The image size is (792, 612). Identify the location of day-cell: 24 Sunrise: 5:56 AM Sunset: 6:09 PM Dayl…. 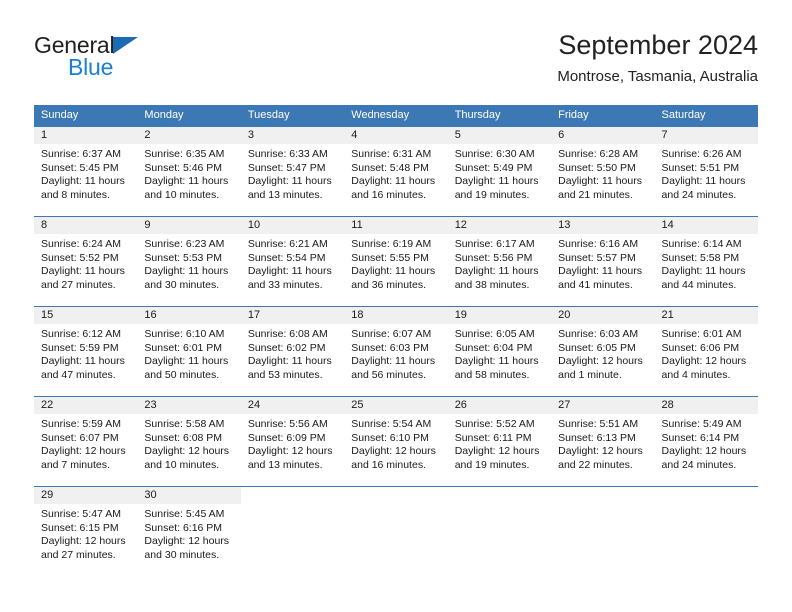
(292, 441).